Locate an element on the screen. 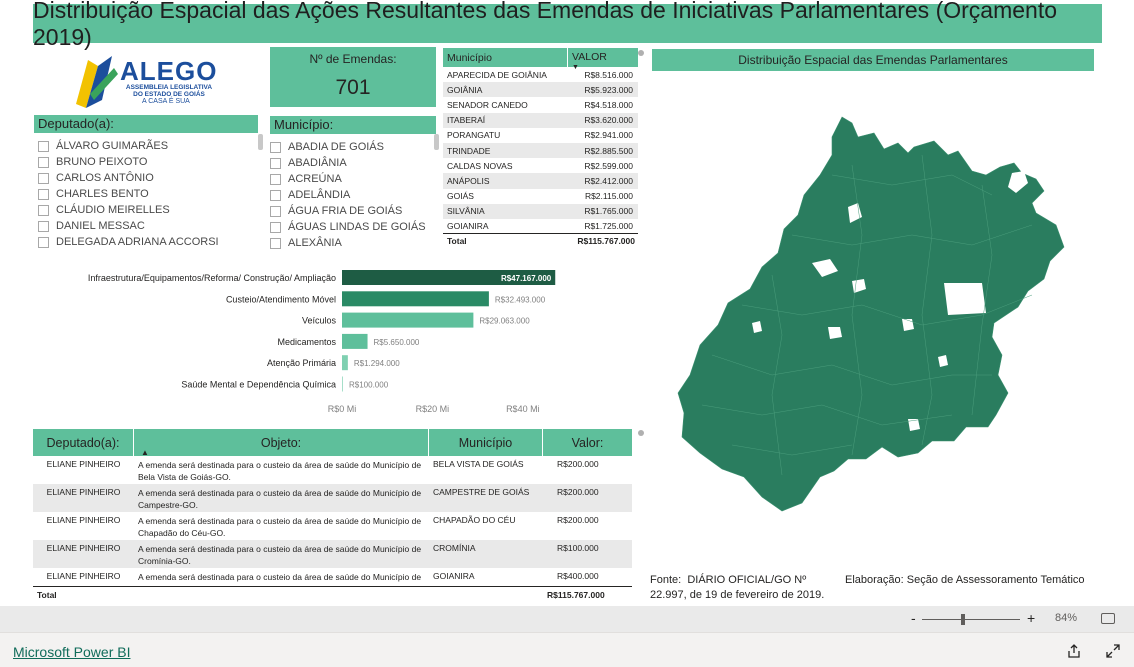 Image resolution: width=1134 pixels, height=667 pixels. cell-municipio: SILVÂNIA is located at coordinates (466, 211).